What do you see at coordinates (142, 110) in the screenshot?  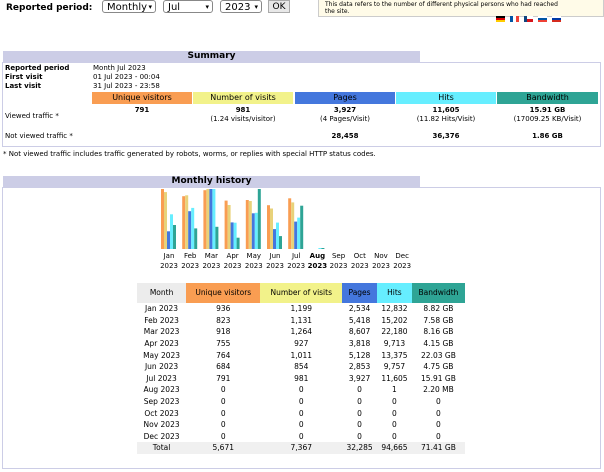 I see `viewed-unique-visitors: 791` at bounding box center [142, 110].